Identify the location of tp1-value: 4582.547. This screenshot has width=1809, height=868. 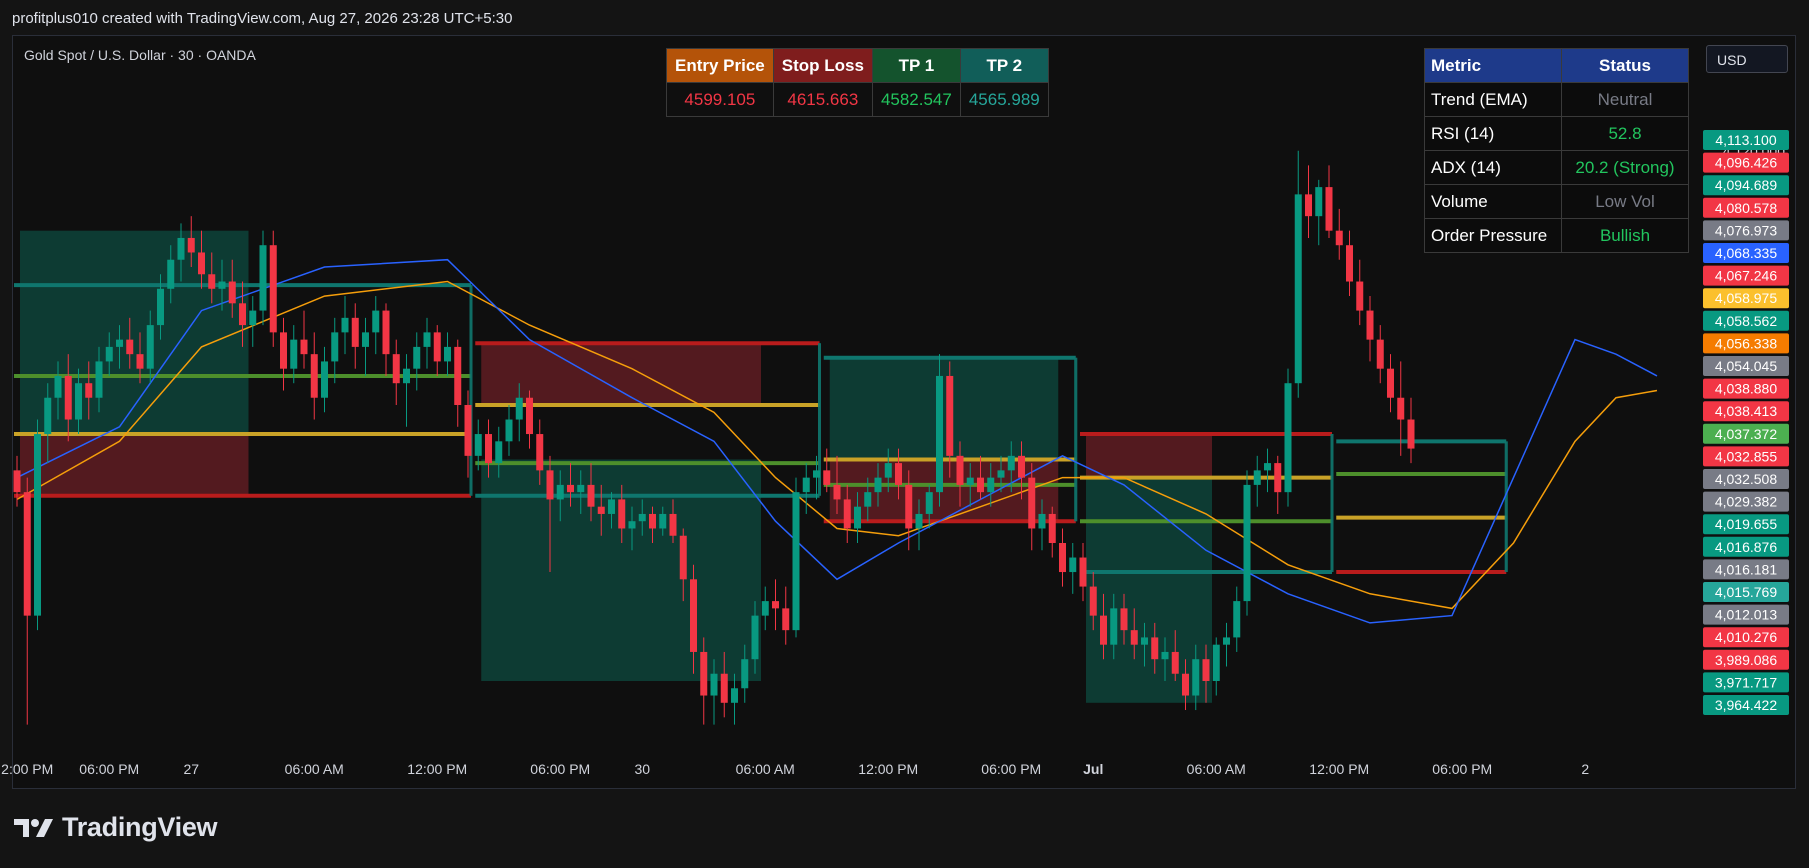
(916, 99).